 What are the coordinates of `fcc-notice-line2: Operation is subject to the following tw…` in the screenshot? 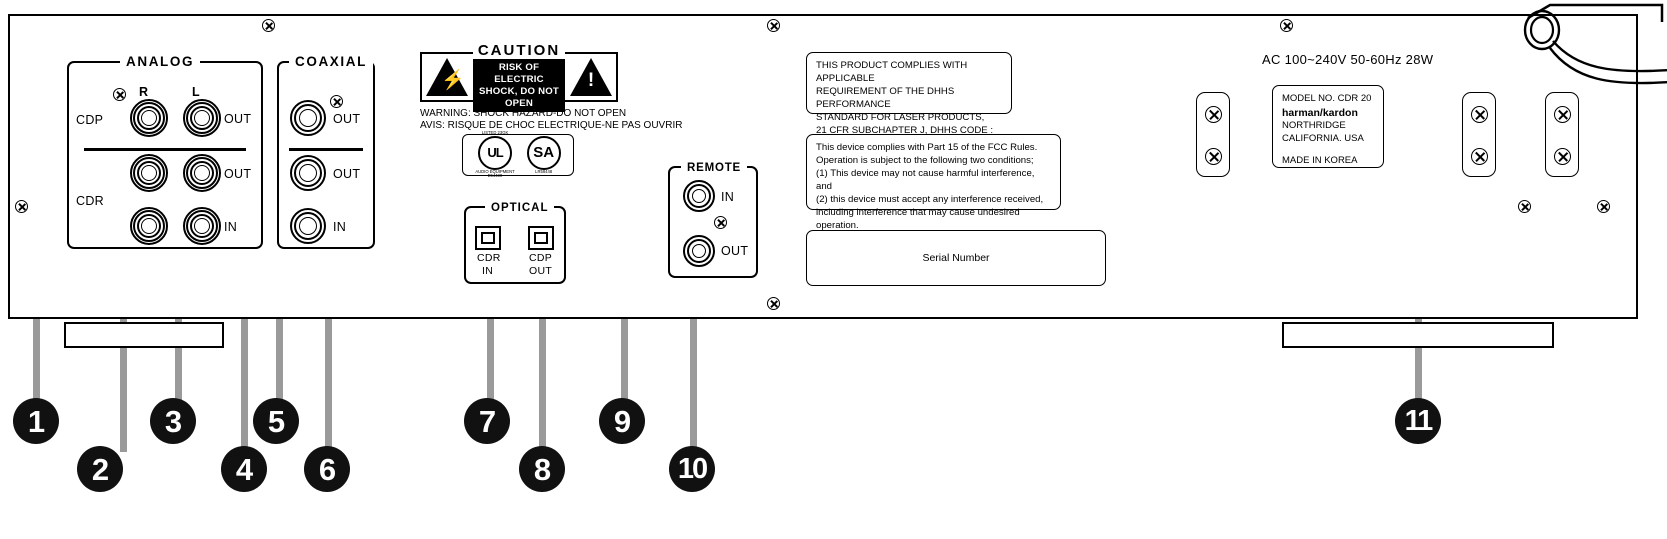 It's located at (925, 161).